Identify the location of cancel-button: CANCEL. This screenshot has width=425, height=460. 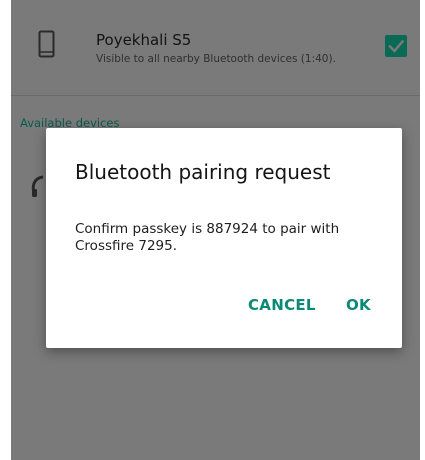
(282, 305).